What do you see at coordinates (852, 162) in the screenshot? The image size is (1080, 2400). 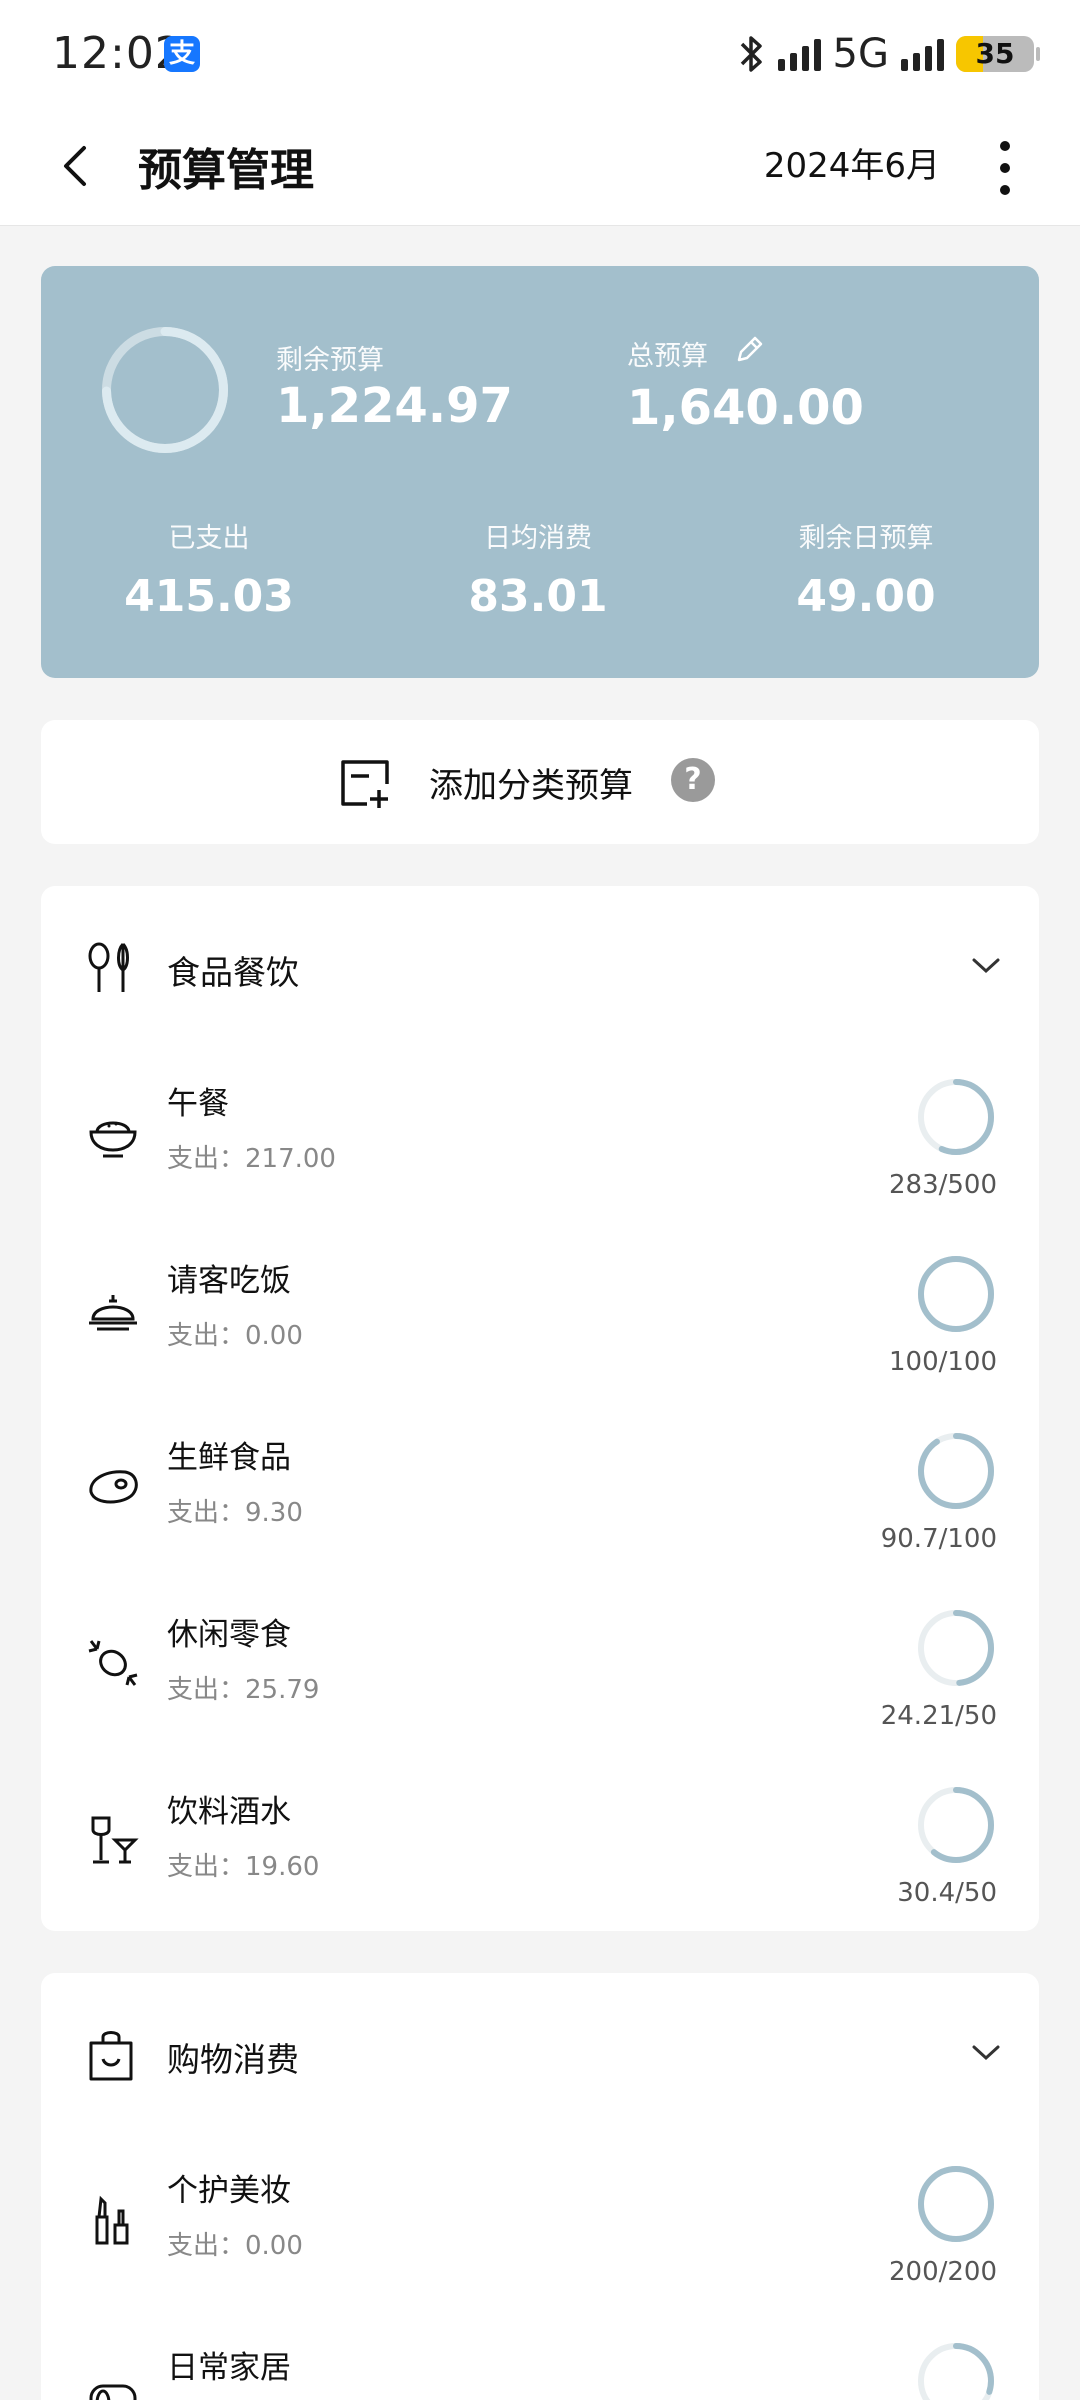 I see `month-selector: 2024年6月` at bounding box center [852, 162].